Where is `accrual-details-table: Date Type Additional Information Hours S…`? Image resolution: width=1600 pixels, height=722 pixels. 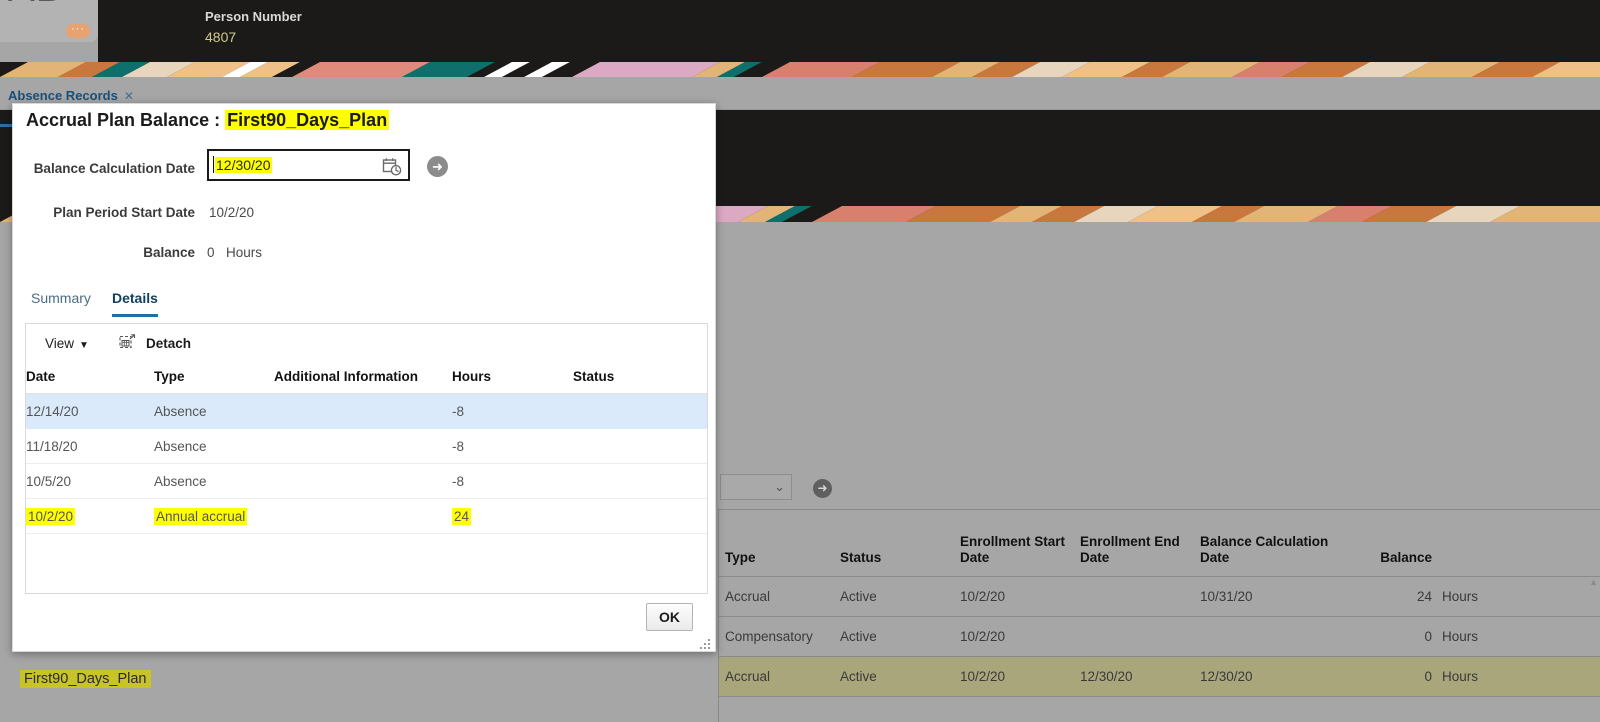 accrual-details-table: Date Type Additional Information Hours S… is located at coordinates (366, 467).